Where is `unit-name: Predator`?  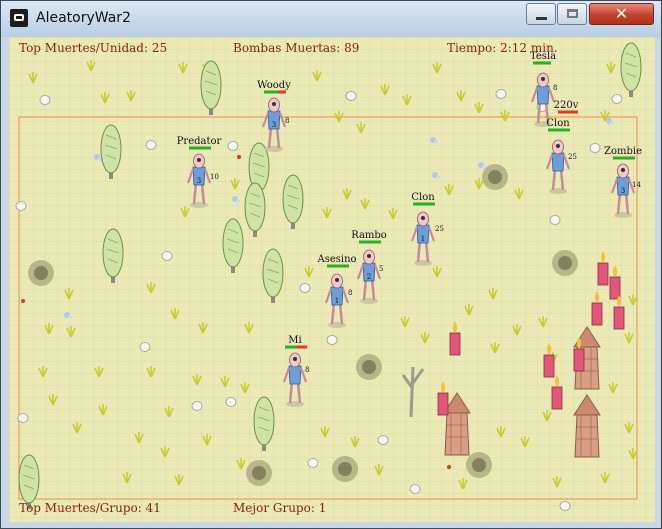 unit-name: Predator is located at coordinates (199, 141).